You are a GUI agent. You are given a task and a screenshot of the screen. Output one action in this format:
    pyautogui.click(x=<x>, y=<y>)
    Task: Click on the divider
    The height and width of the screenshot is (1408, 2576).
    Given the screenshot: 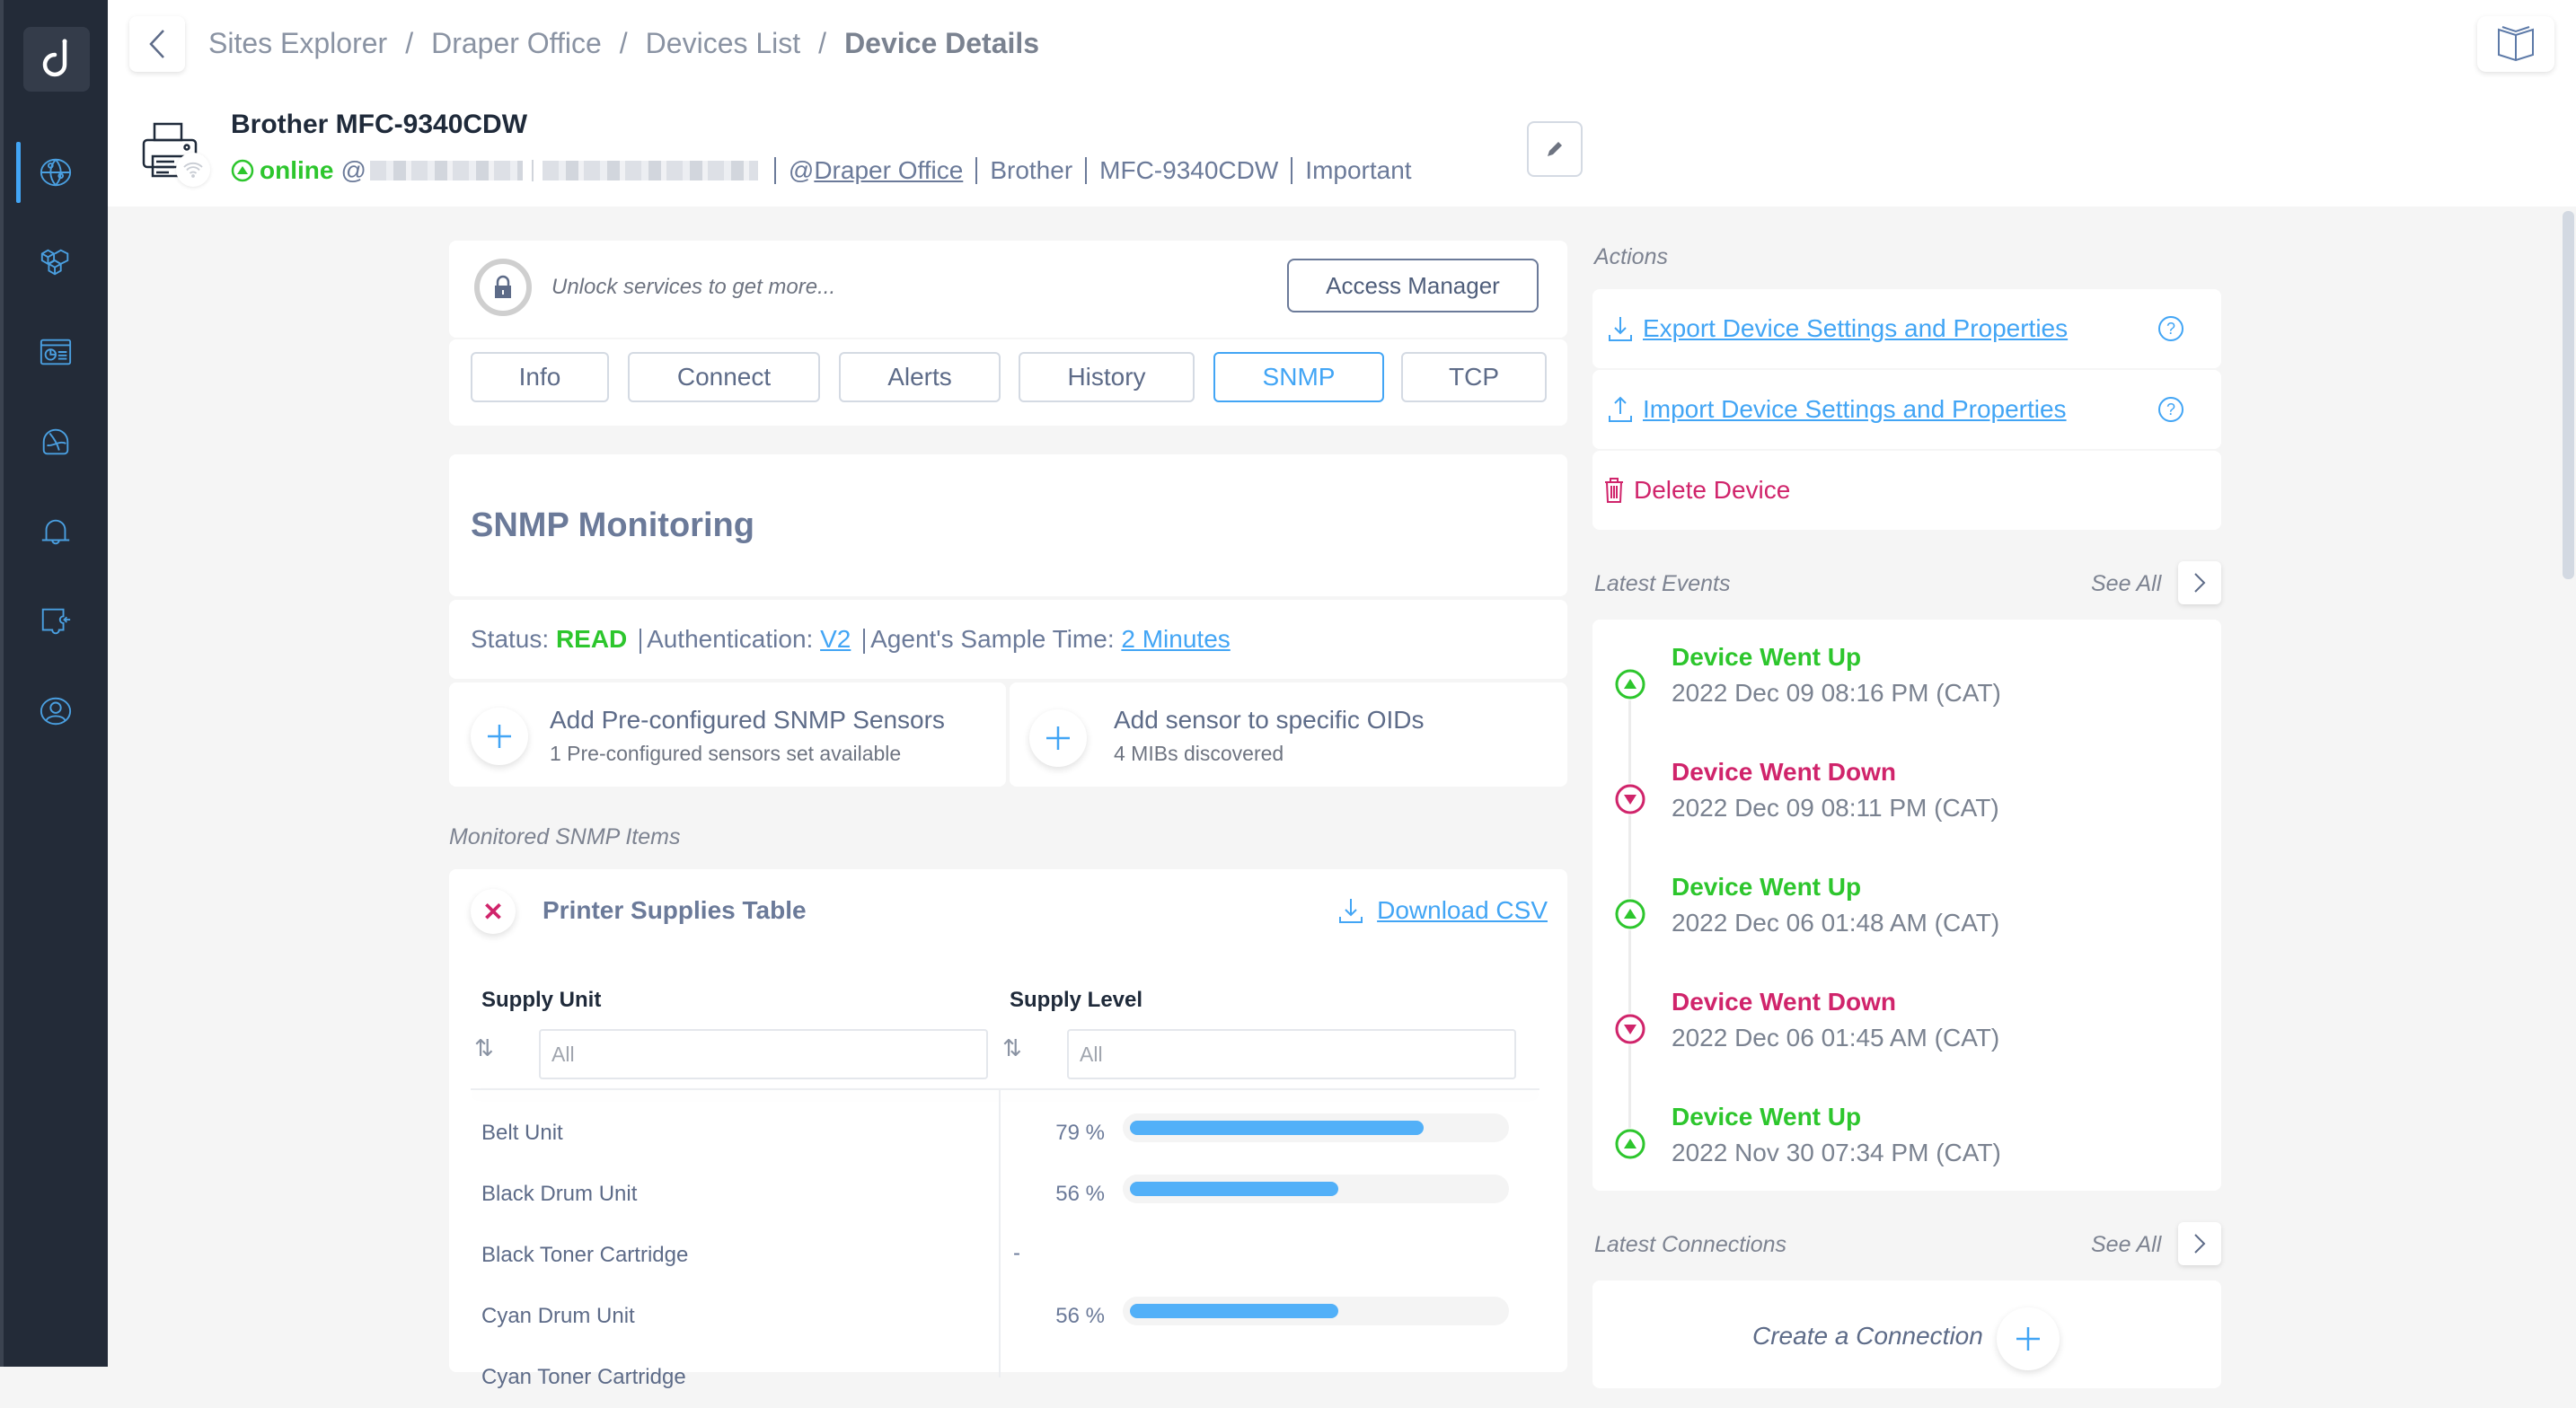 What is the action you would take?
    pyautogui.click(x=976, y=170)
    